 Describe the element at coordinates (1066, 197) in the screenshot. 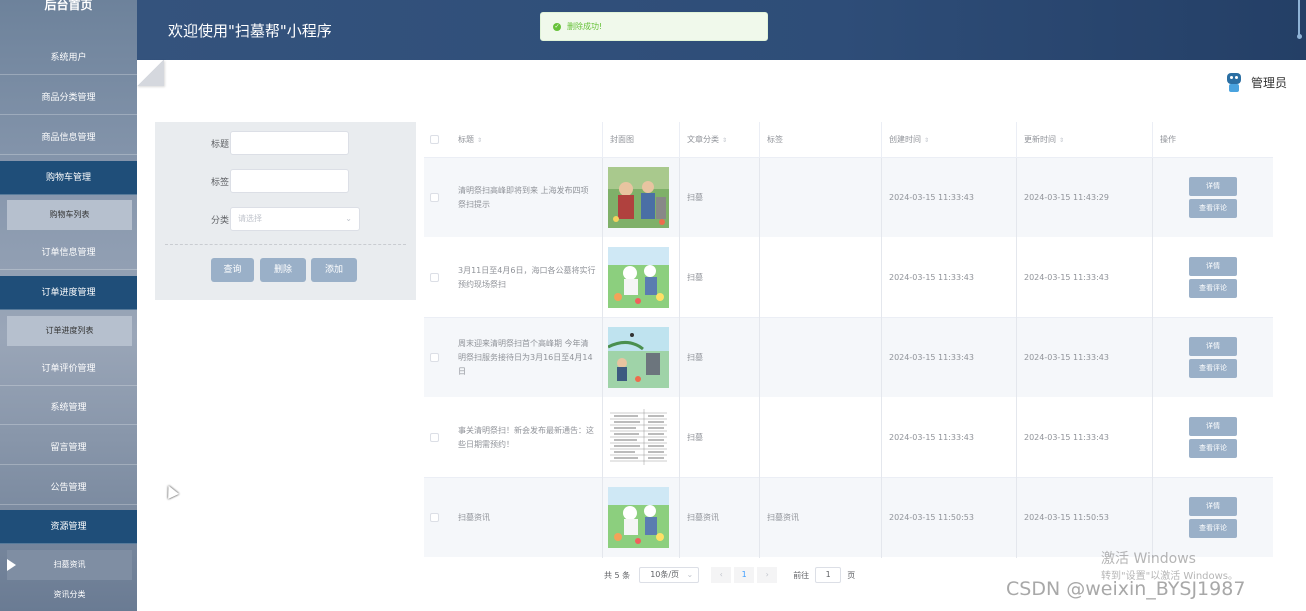

I see `row-updated-time: 2024-03-15 11:43:29` at that location.